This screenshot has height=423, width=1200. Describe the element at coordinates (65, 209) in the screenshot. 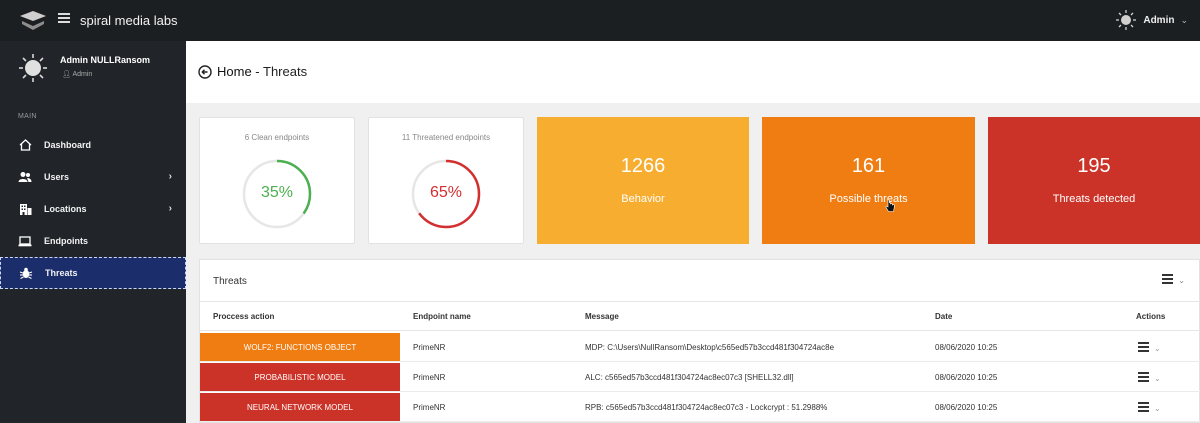

I see `sidebar-item-label: Locations` at that location.